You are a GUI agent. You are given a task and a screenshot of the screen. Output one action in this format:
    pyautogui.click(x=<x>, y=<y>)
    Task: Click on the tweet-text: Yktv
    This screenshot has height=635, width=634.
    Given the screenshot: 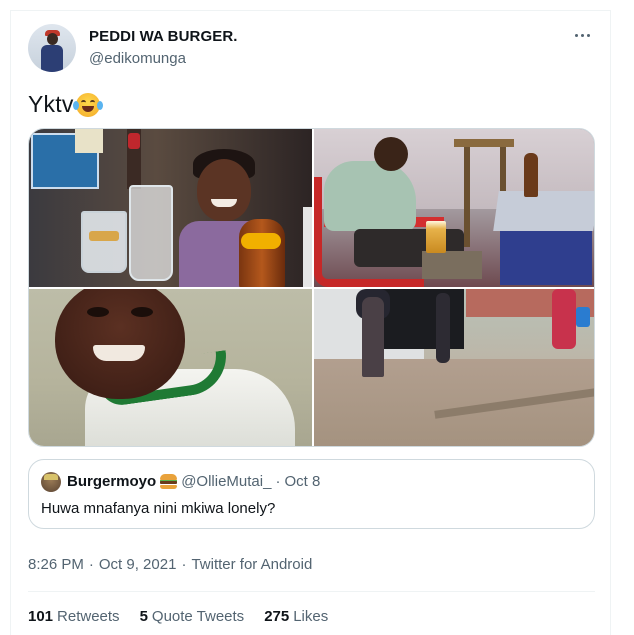 What is the action you would take?
    pyautogui.click(x=65, y=104)
    